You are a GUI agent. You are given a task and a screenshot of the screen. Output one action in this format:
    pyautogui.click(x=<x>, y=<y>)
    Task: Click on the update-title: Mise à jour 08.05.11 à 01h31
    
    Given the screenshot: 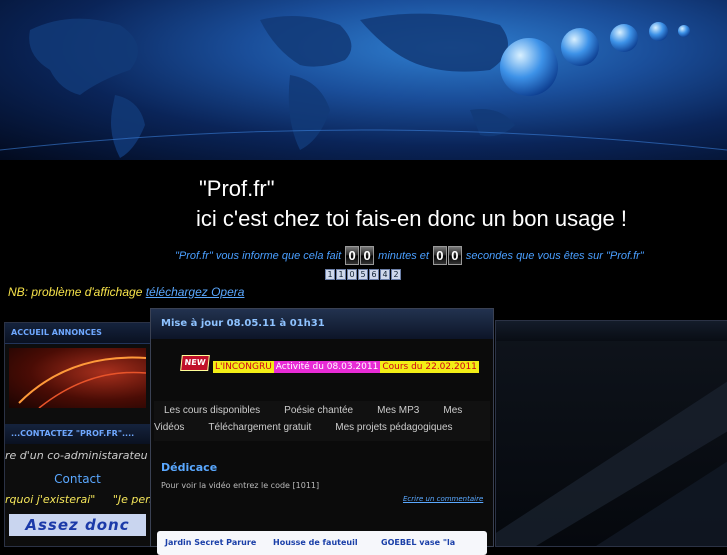 What is the action you would take?
    pyautogui.click(x=322, y=324)
    